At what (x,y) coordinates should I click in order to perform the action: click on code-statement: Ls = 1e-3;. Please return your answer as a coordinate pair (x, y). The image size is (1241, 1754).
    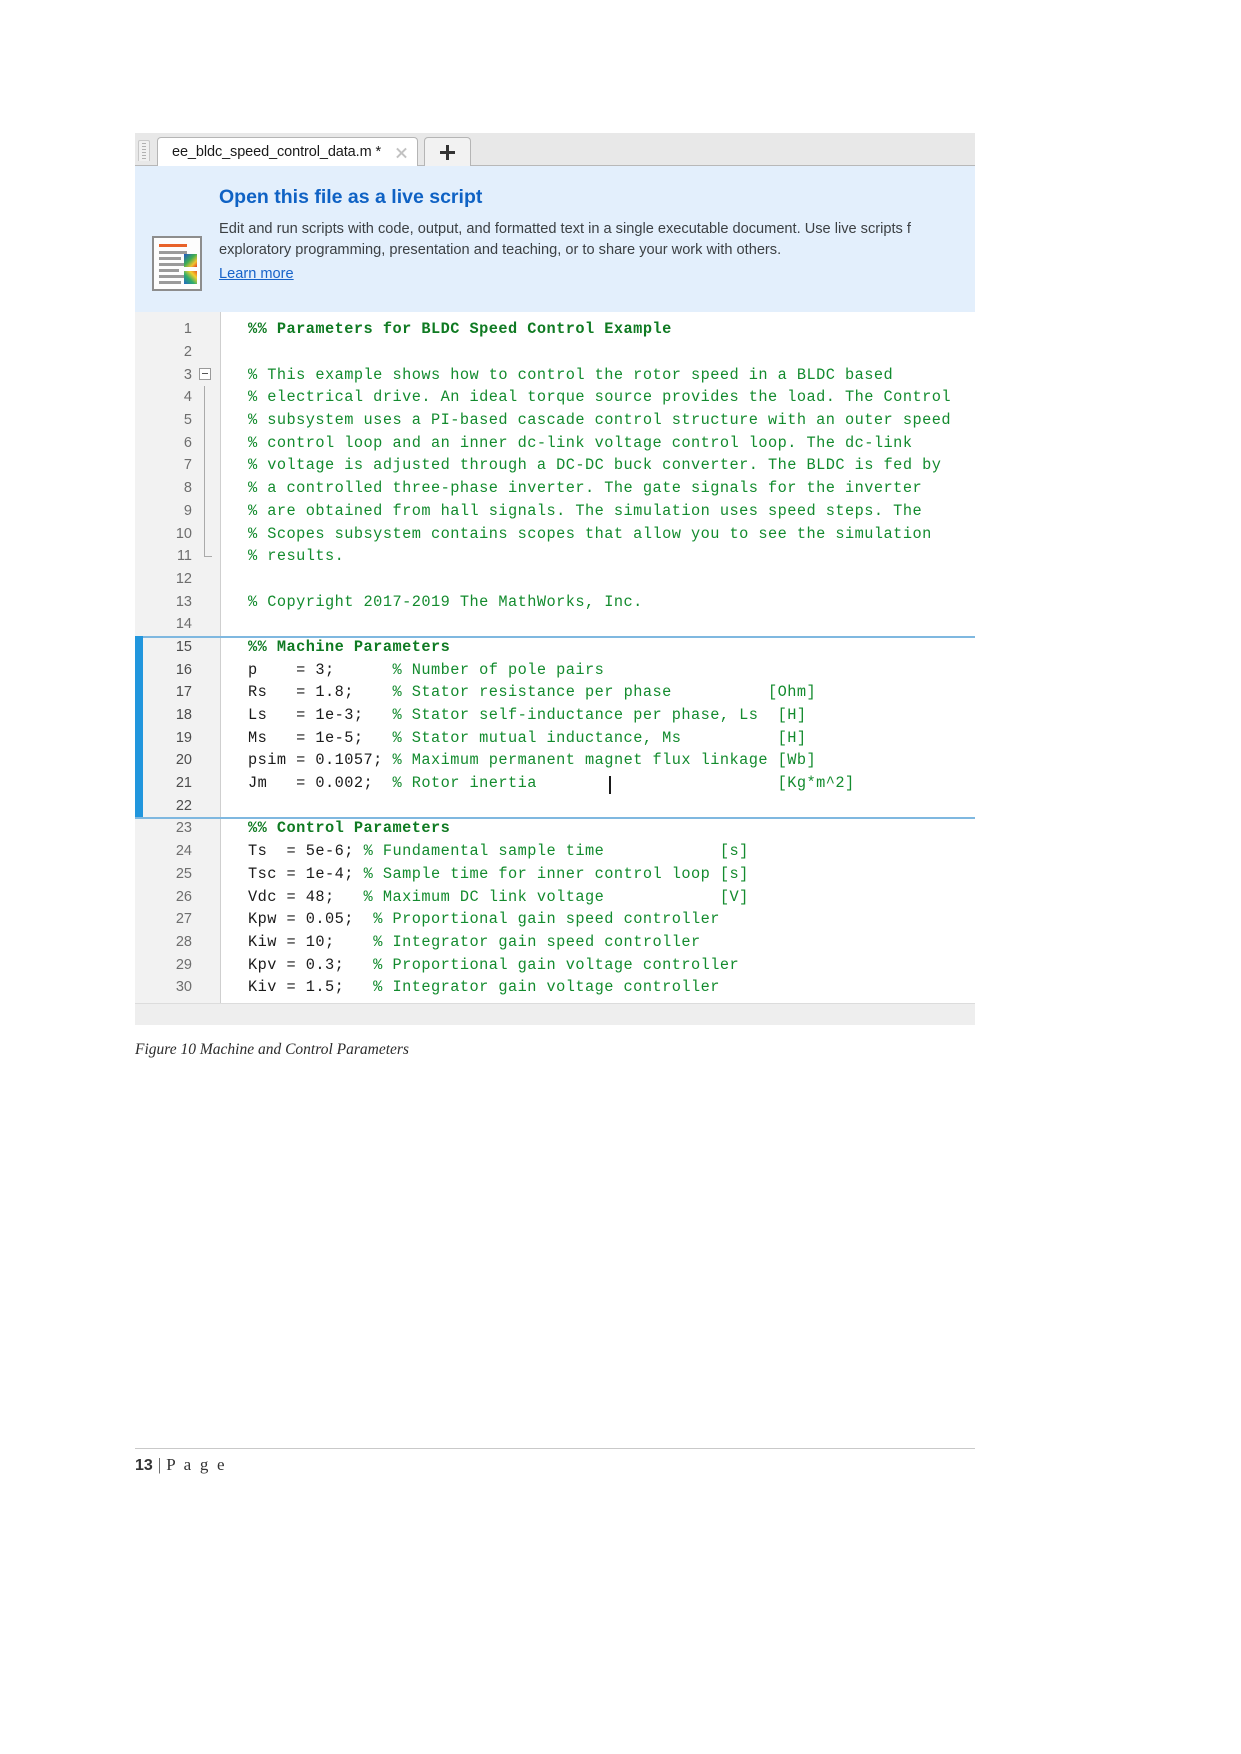
    Looking at the image, I should click on (306, 715).